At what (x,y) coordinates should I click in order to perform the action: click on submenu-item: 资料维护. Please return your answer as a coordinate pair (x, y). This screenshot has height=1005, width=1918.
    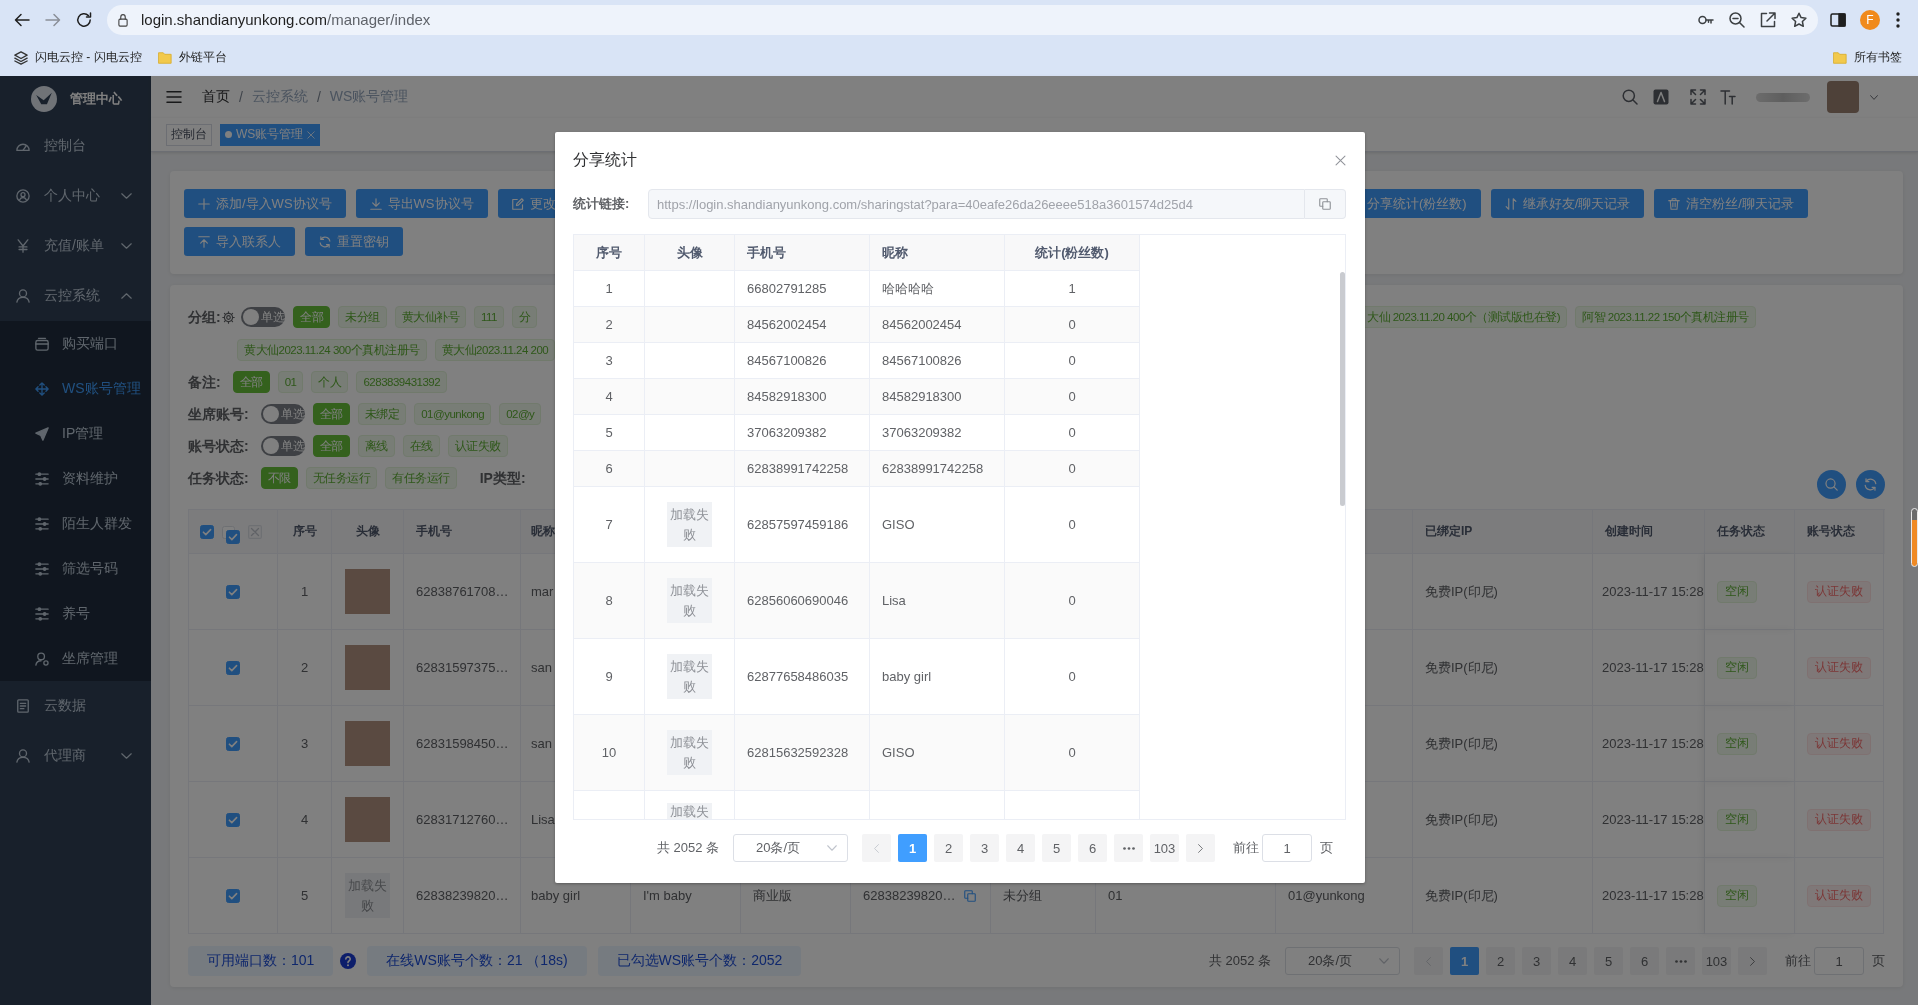
    Looking at the image, I should click on (75, 478).